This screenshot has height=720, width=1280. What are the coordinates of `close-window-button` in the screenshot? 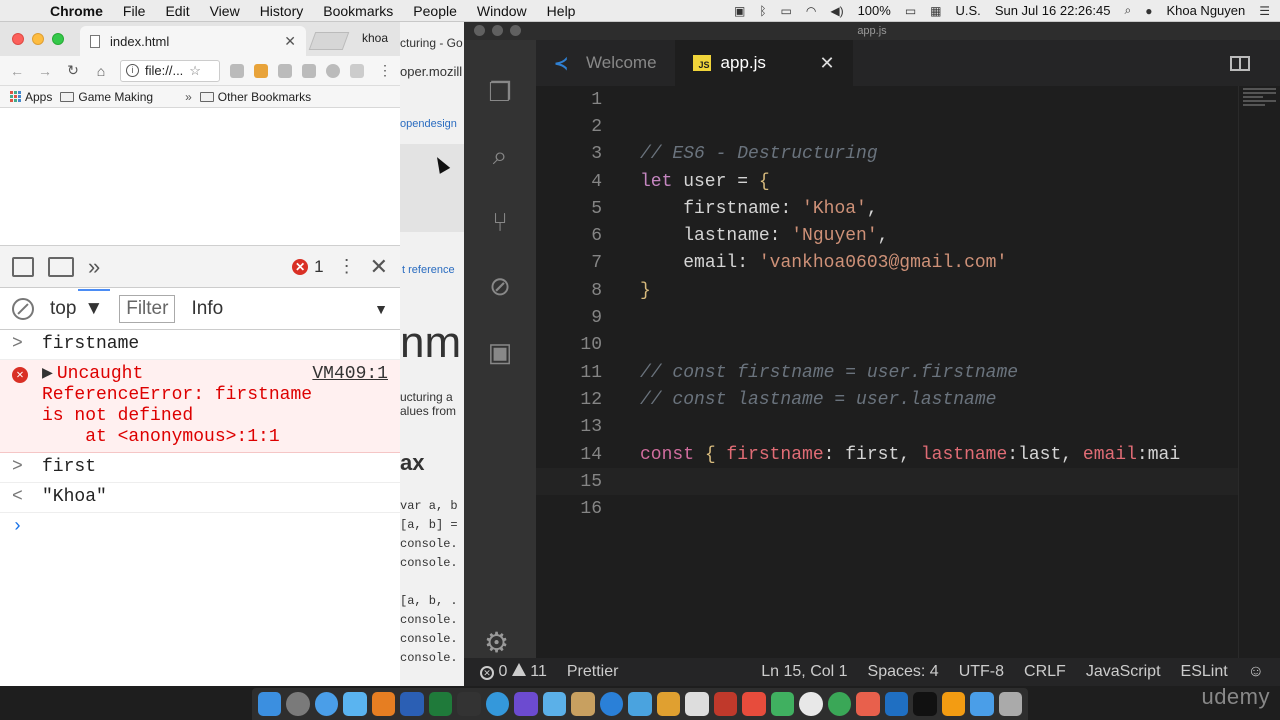 It's located at (479, 30).